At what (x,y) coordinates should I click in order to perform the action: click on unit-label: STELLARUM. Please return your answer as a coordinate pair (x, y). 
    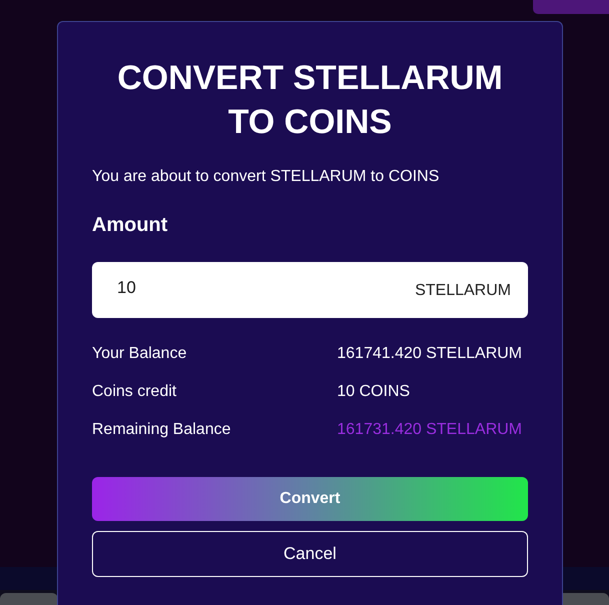
    Looking at the image, I should click on (462, 291).